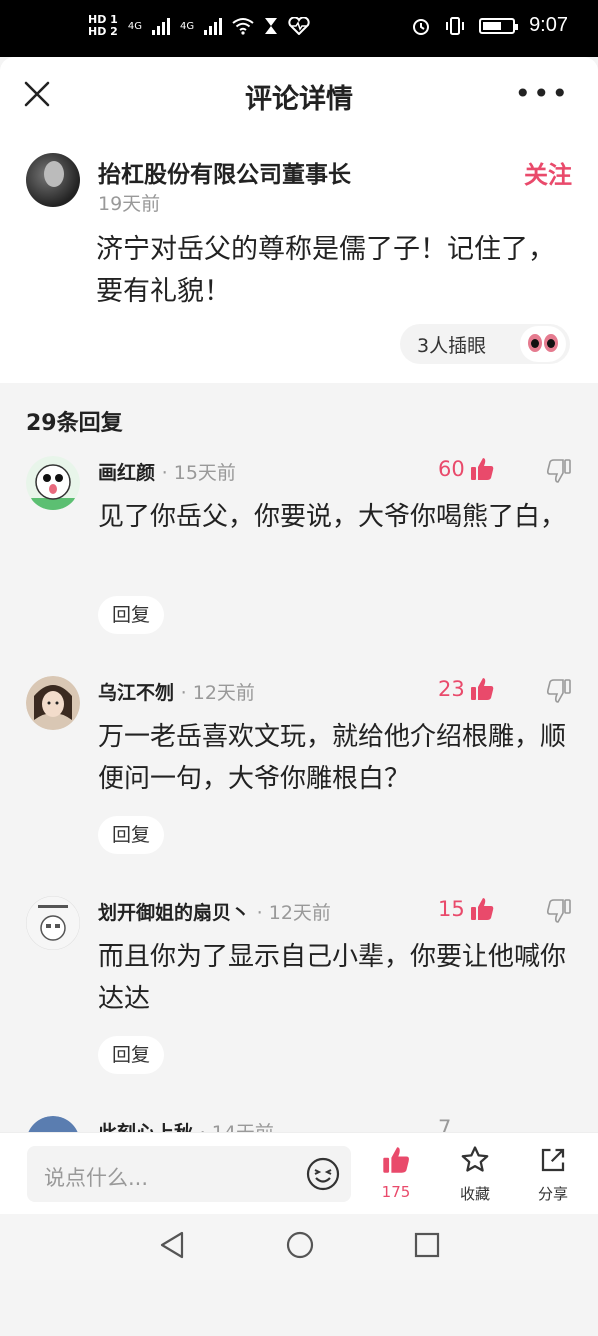 Image resolution: width=598 pixels, height=1336 pixels. What do you see at coordinates (323, 1174) in the screenshot?
I see `emoji-icon` at bounding box center [323, 1174].